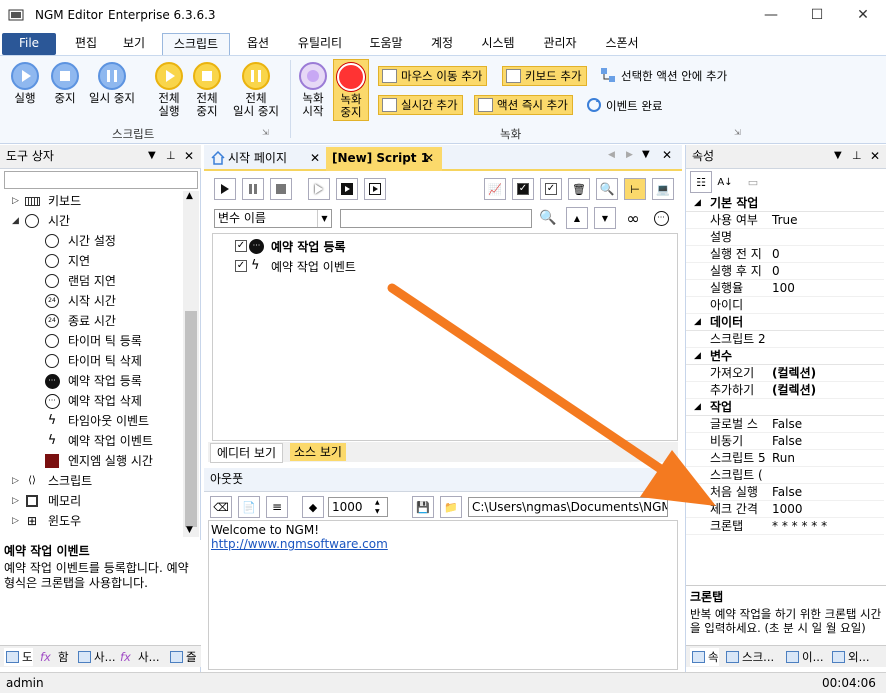 This screenshot has height=693, width=886. What do you see at coordinates (849, 683) in the screenshot?
I see `status-time: 00:04:06` at bounding box center [849, 683].